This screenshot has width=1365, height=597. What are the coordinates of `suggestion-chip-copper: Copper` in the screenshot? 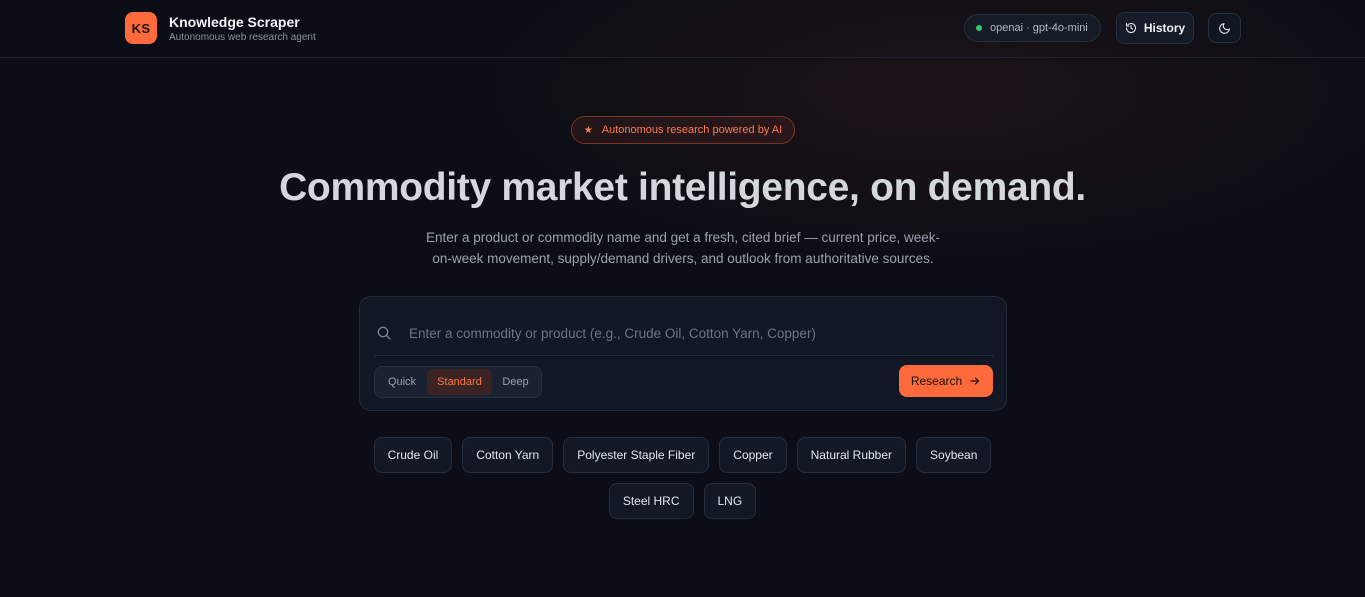 It's located at (753, 455).